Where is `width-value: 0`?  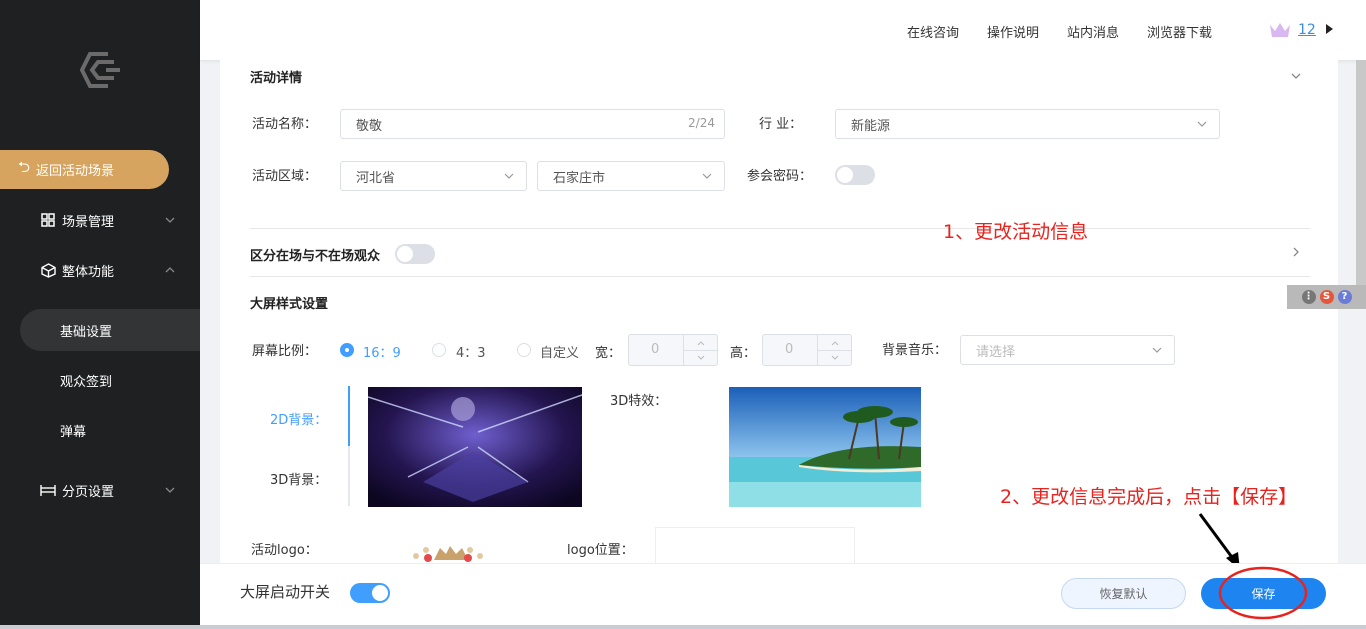 width-value: 0 is located at coordinates (655, 349).